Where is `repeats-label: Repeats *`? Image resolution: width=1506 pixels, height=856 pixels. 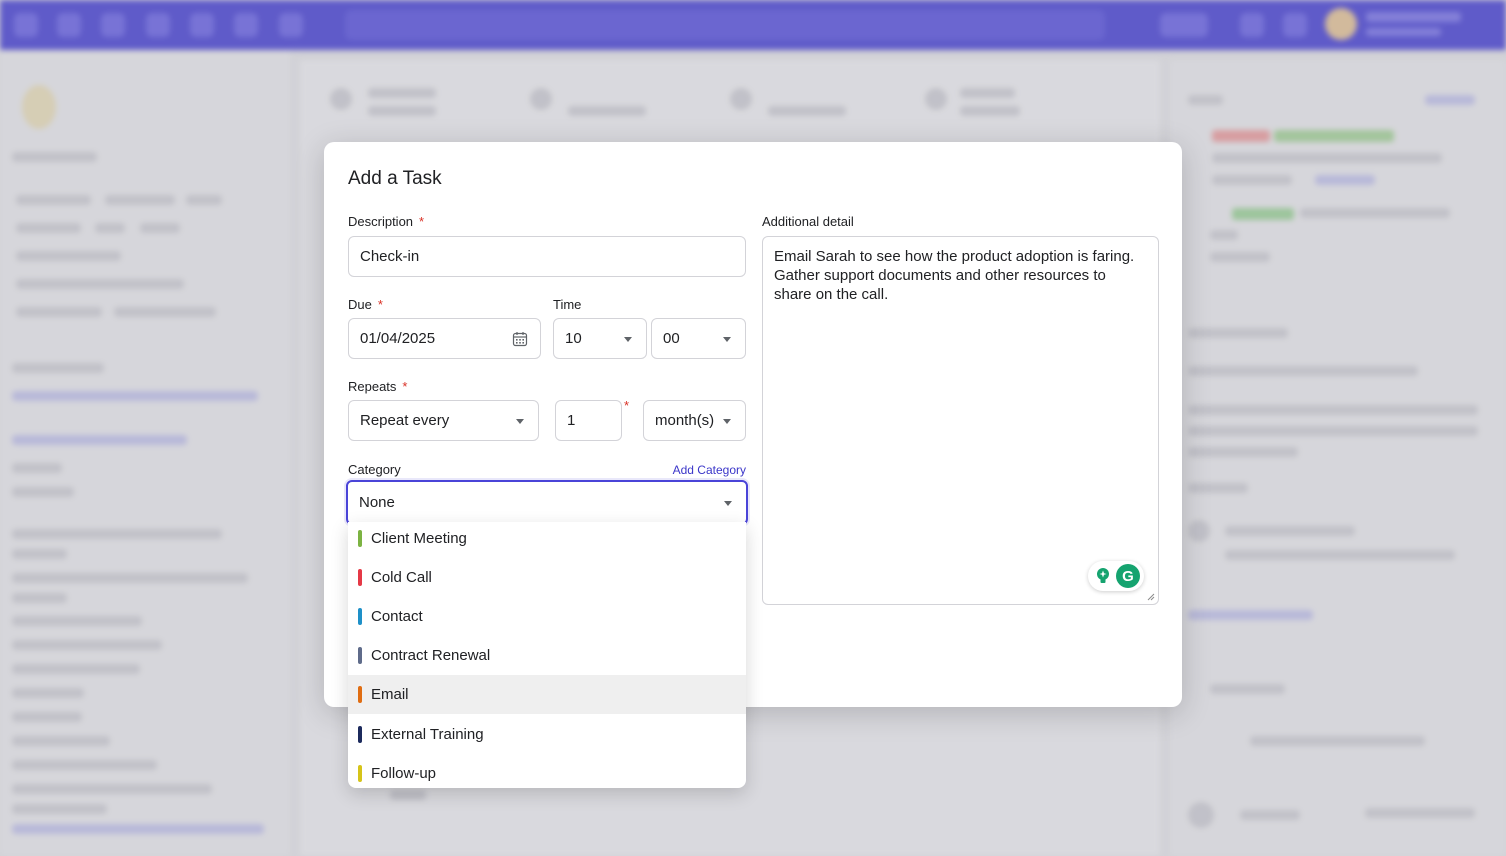
repeats-label: Repeats * is located at coordinates (378, 386).